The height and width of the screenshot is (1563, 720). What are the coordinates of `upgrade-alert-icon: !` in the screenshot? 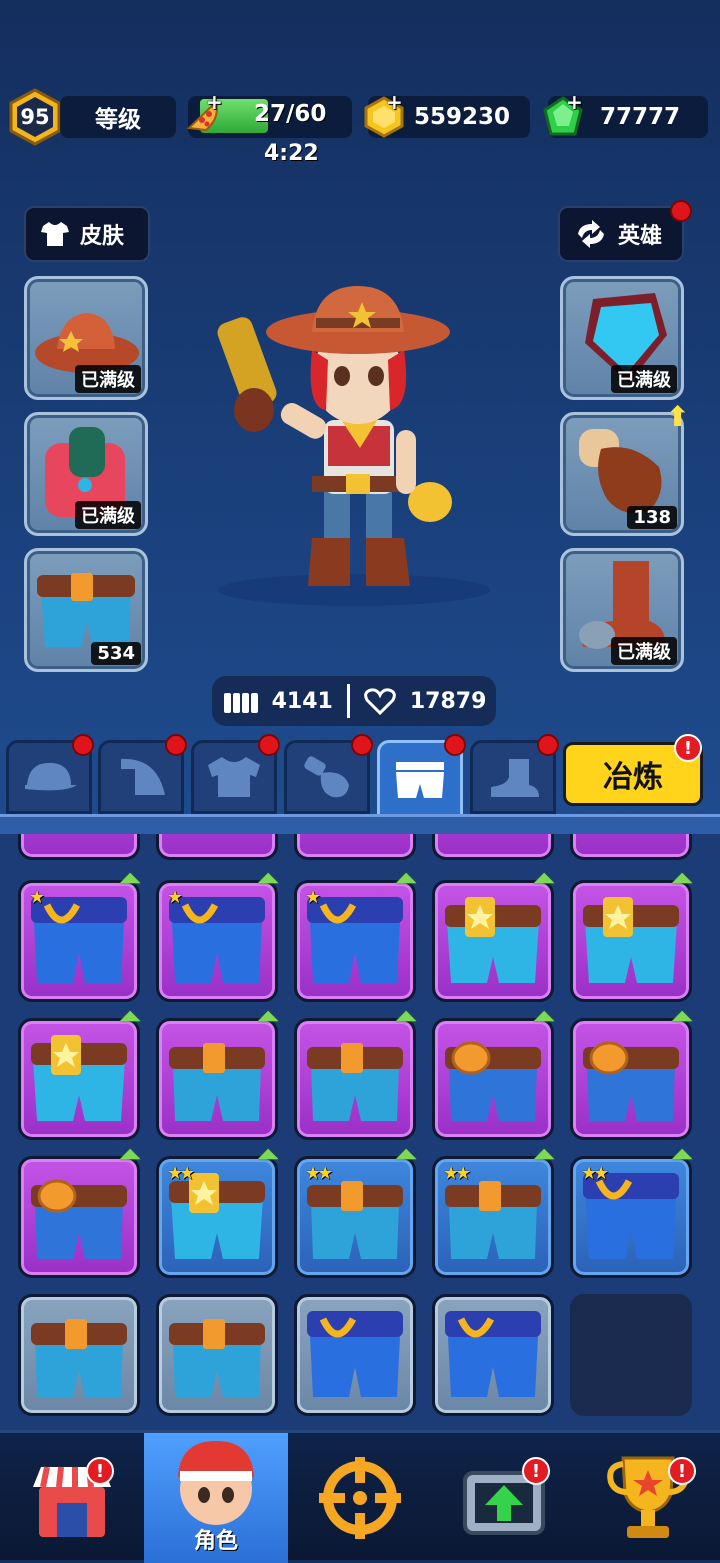 It's located at (536, 1471).